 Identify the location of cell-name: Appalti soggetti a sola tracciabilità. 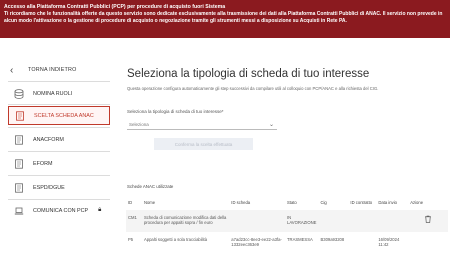
(185, 242).